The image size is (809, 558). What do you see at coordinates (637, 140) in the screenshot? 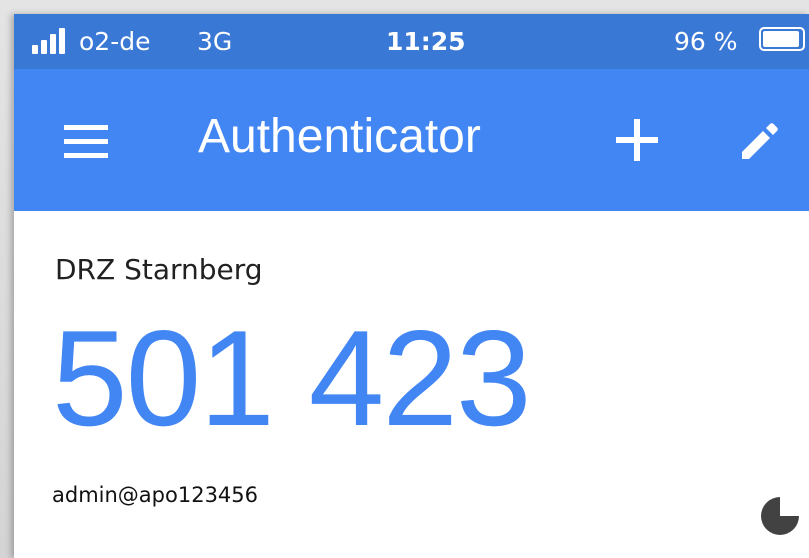
I see `add-icon` at bounding box center [637, 140].